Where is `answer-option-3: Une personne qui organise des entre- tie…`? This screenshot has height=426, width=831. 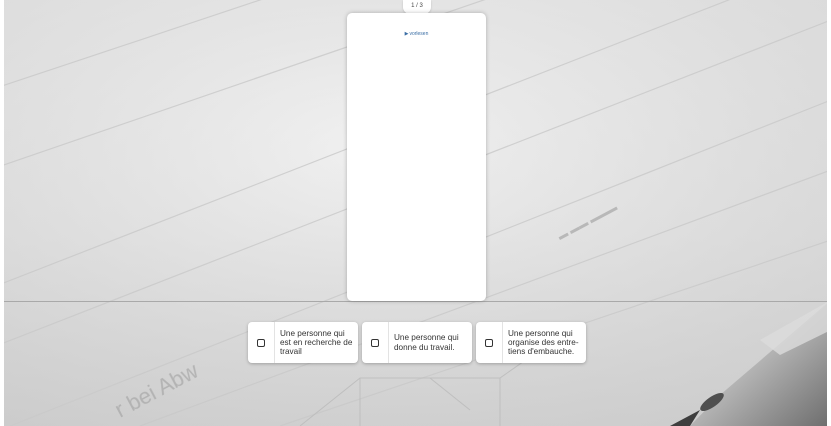 answer-option-3: Une personne qui organise des entre- tie… is located at coordinates (531, 342).